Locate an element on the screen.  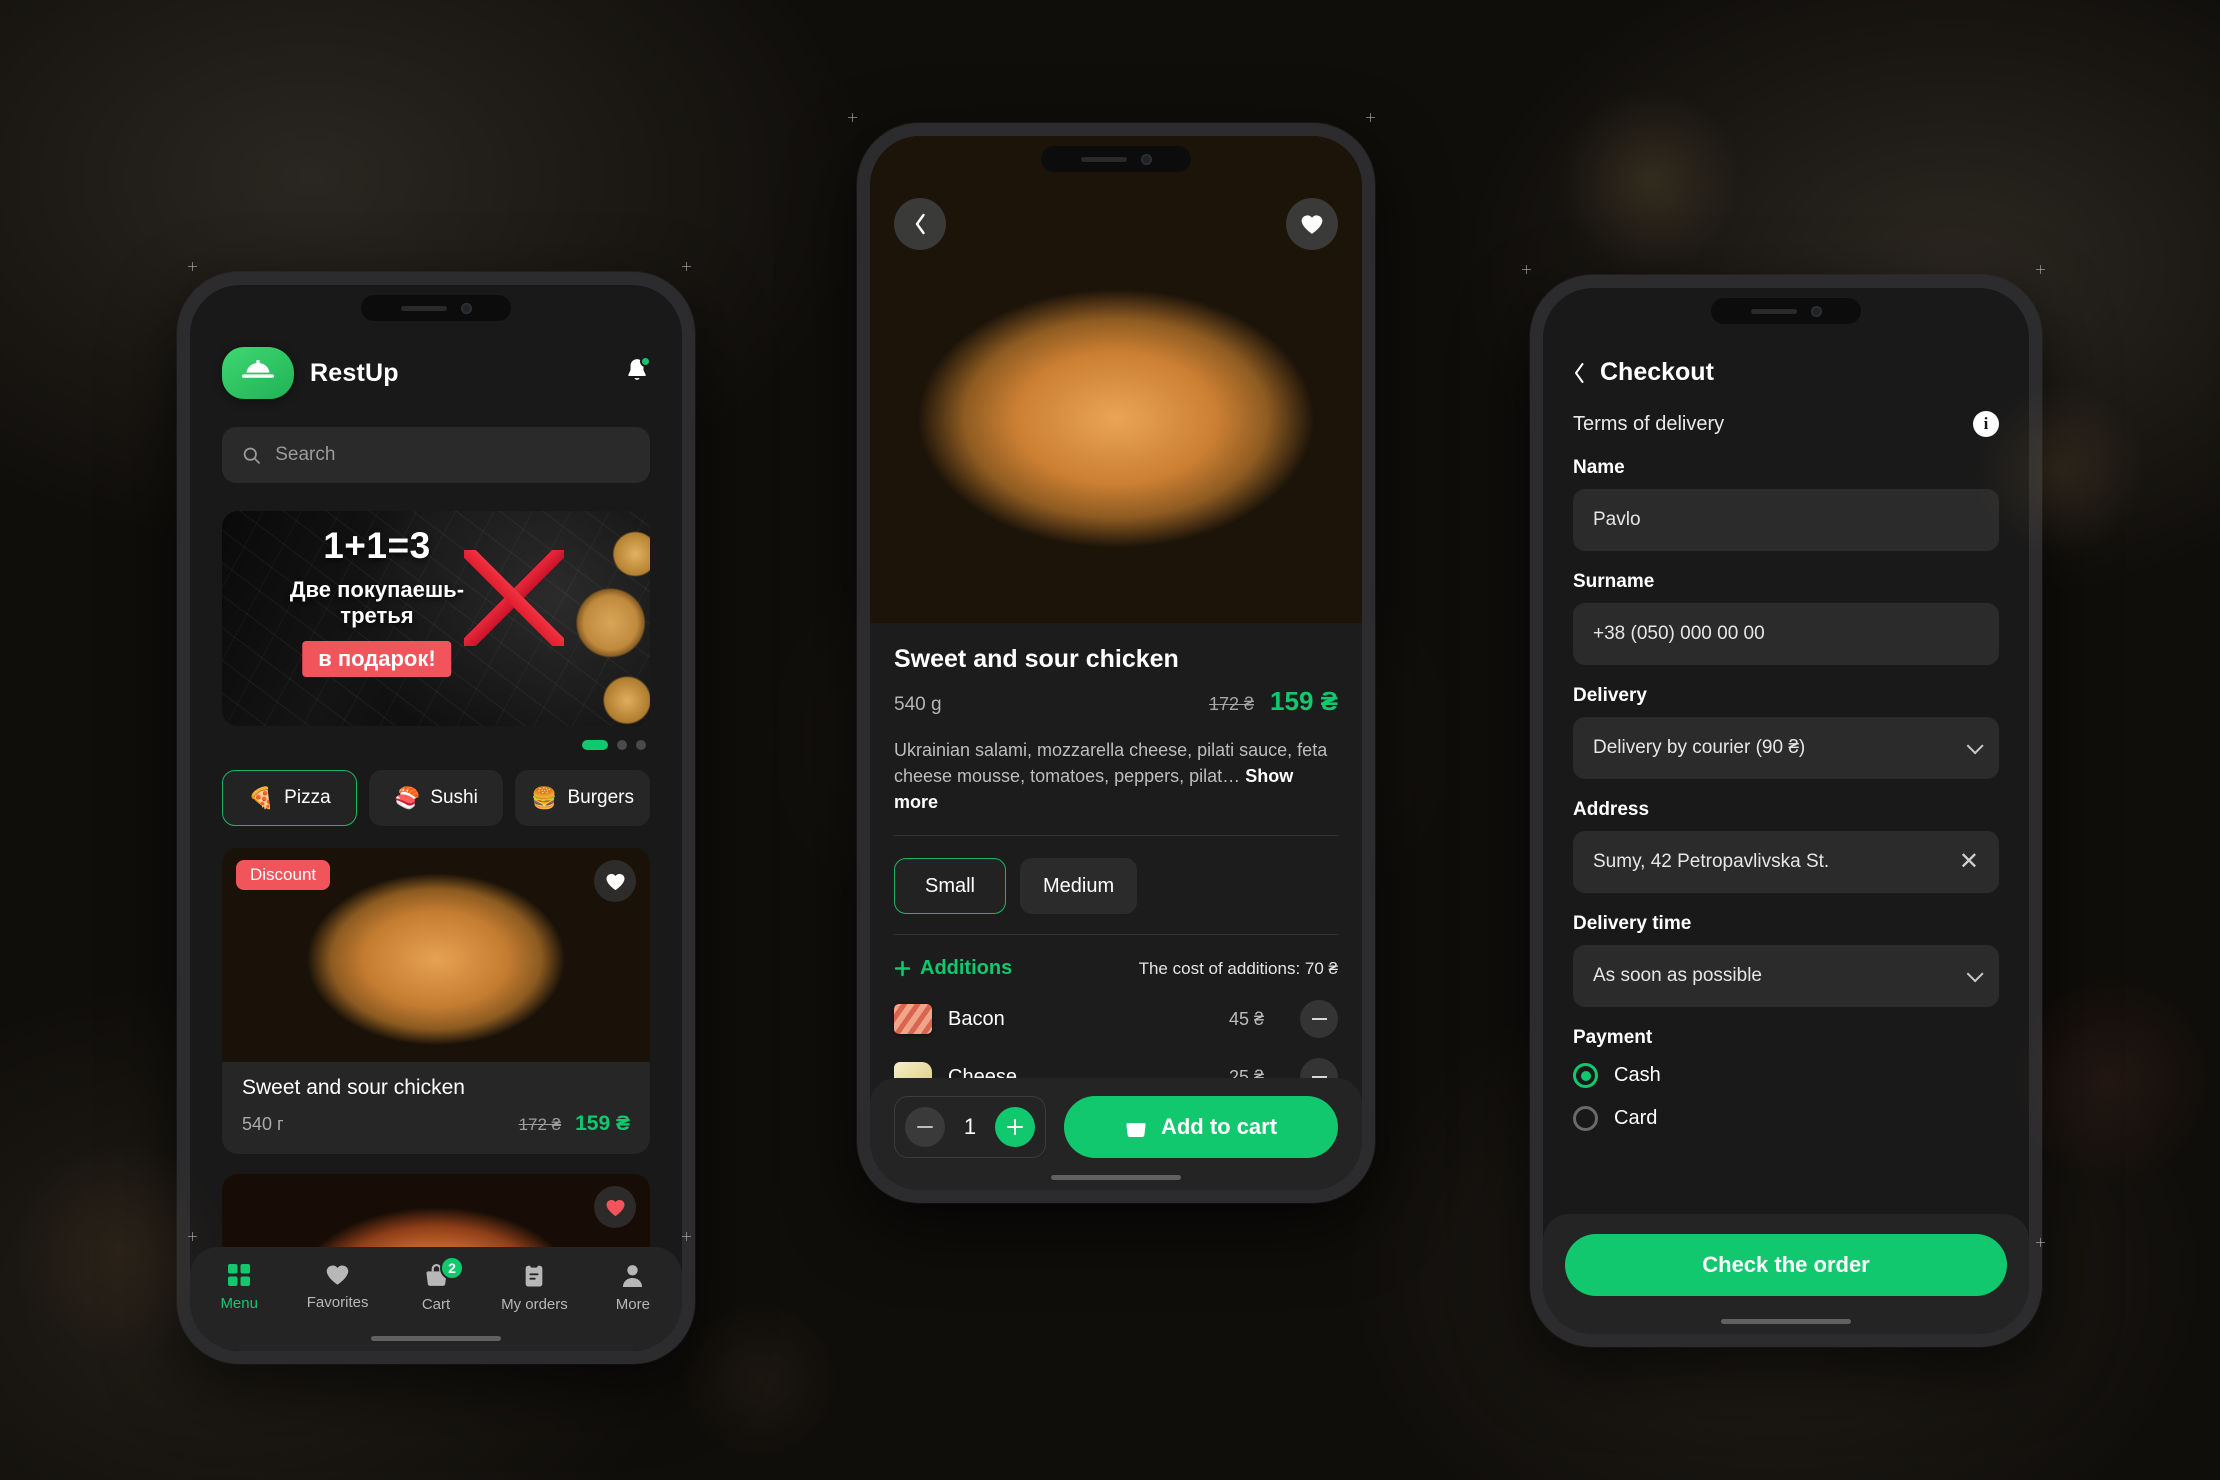
banner-badge: в подарок! is located at coordinates (377, 658).